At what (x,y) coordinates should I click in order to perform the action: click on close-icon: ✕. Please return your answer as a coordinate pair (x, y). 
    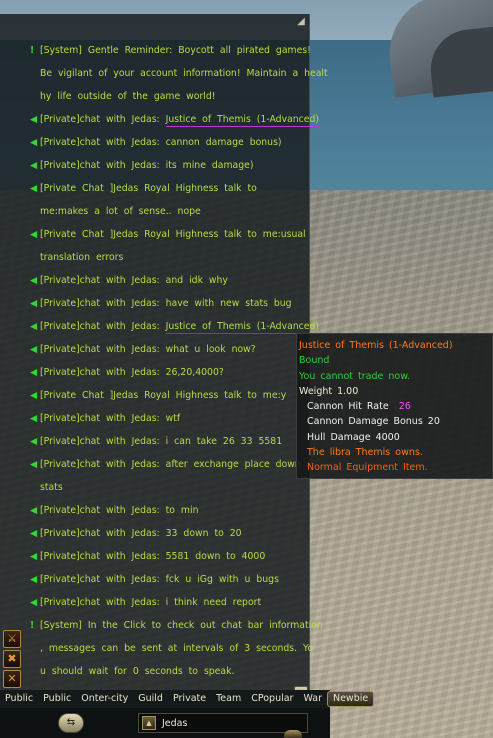
    Looking at the image, I should click on (12, 678).